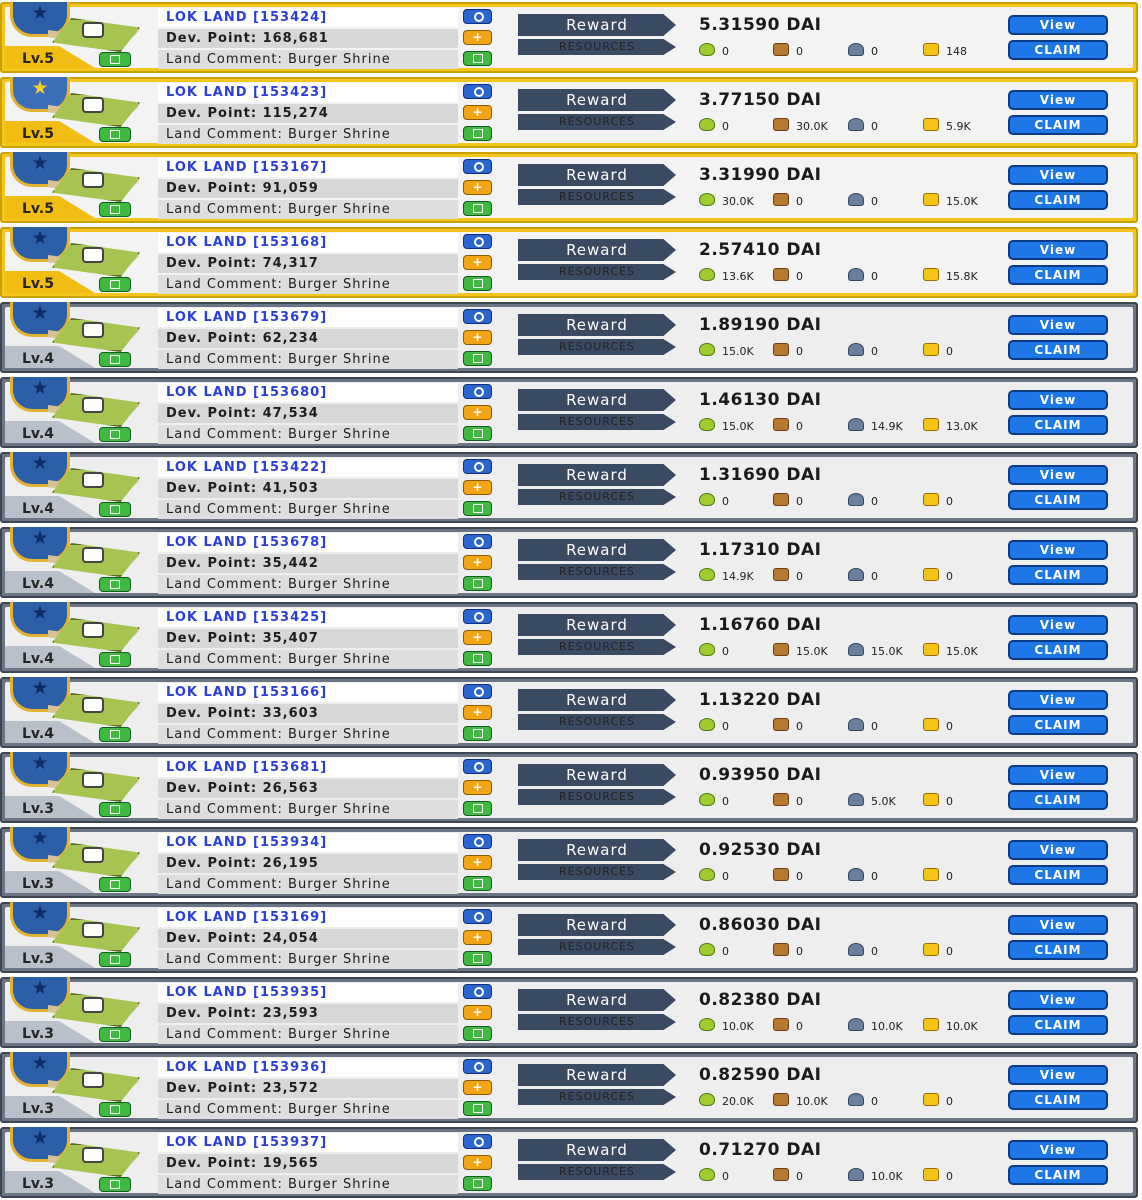 This screenshot has height=1200, width=1142. What do you see at coordinates (308, 317) in the screenshot?
I see `land-name-link: LOK LAND [153679]` at bounding box center [308, 317].